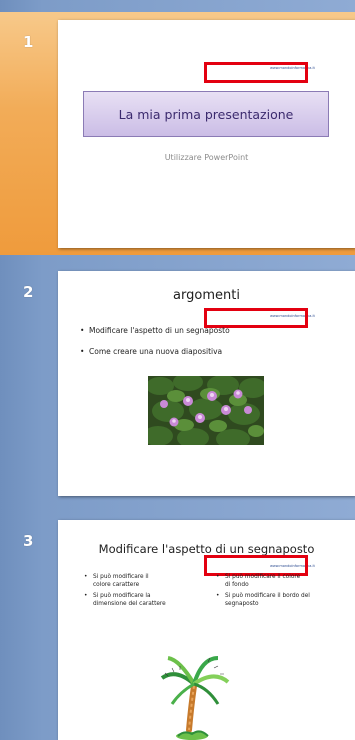 Image resolution: width=355 pixels, height=740 pixels. Describe the element at coordinates (125, 581) in the screenshot. I see `bullet-item: Si può modificare il colore carattere` at that location.